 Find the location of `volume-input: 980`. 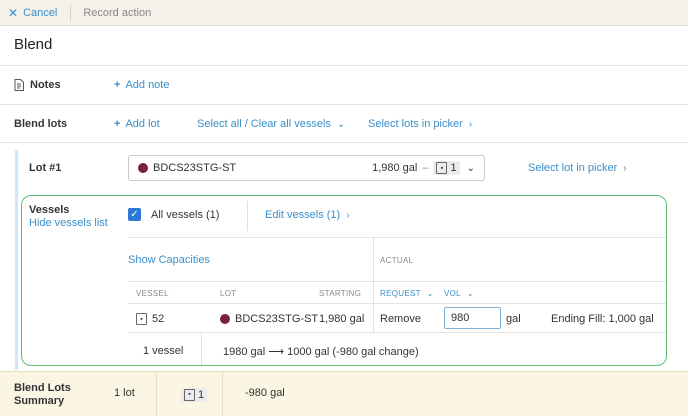

volume-input: 980 is located at coordinates (472, 318).